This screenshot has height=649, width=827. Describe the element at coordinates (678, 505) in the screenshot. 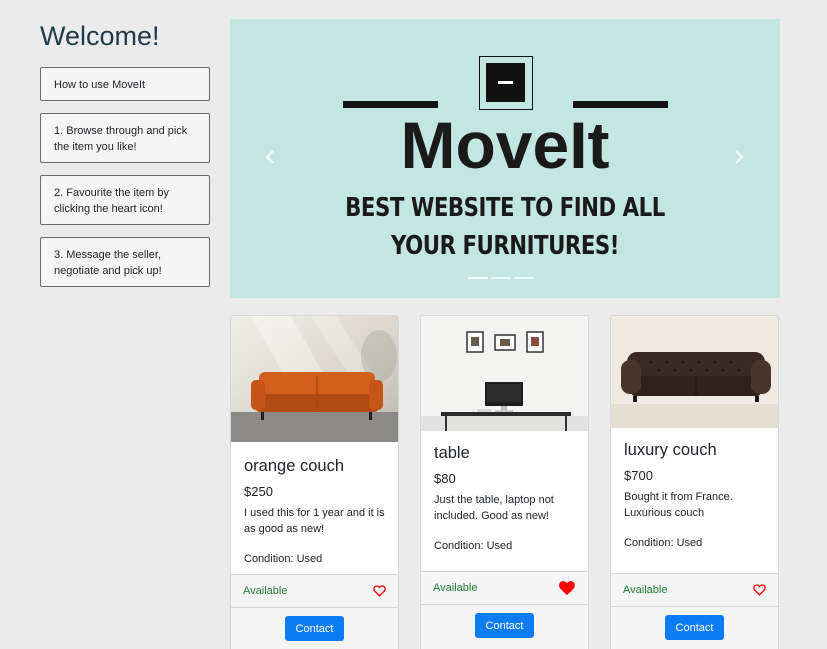

I see `item-description: Bought it from France. Luxurious couch` at that location.